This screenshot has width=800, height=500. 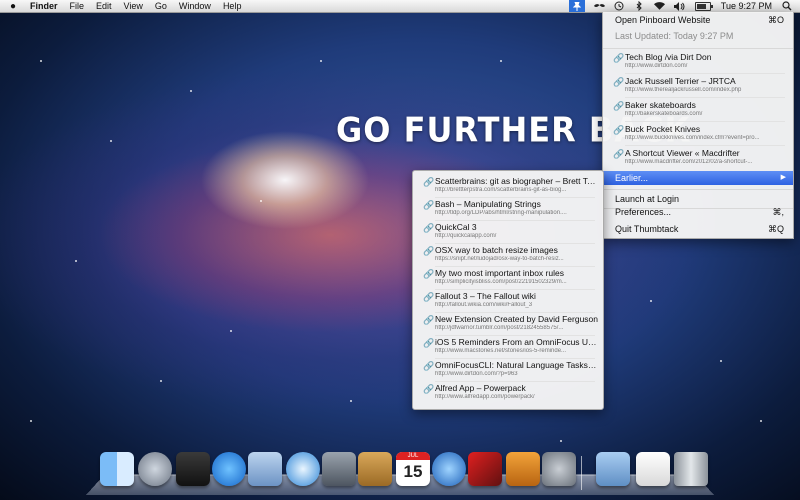 What do you see at coordinates (375, 469) in the screenshot?
I see `address-book-icon` at bounding box center [375, 469].